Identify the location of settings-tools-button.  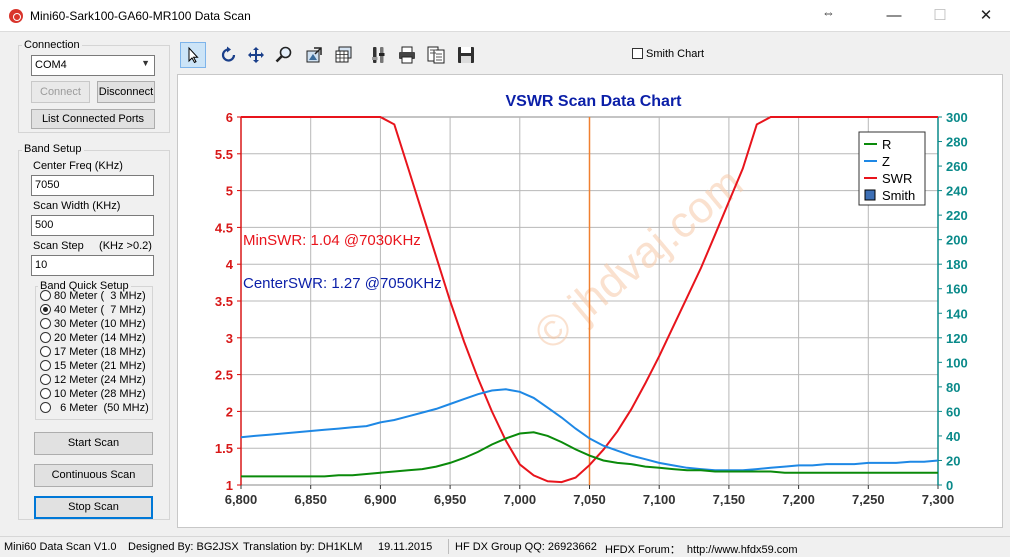
(379, 55).